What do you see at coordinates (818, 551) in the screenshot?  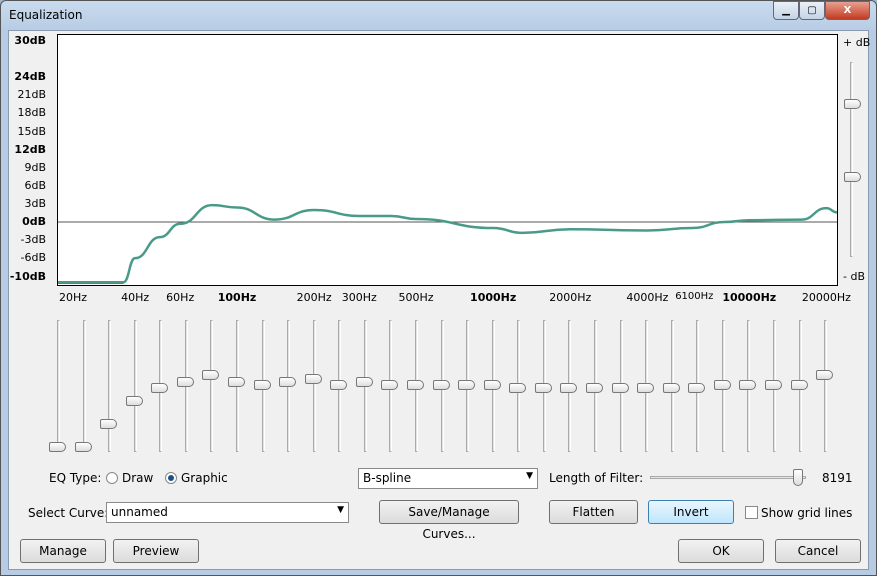 I see `cancel-button: Cancel` at bounding box center [818, 551].